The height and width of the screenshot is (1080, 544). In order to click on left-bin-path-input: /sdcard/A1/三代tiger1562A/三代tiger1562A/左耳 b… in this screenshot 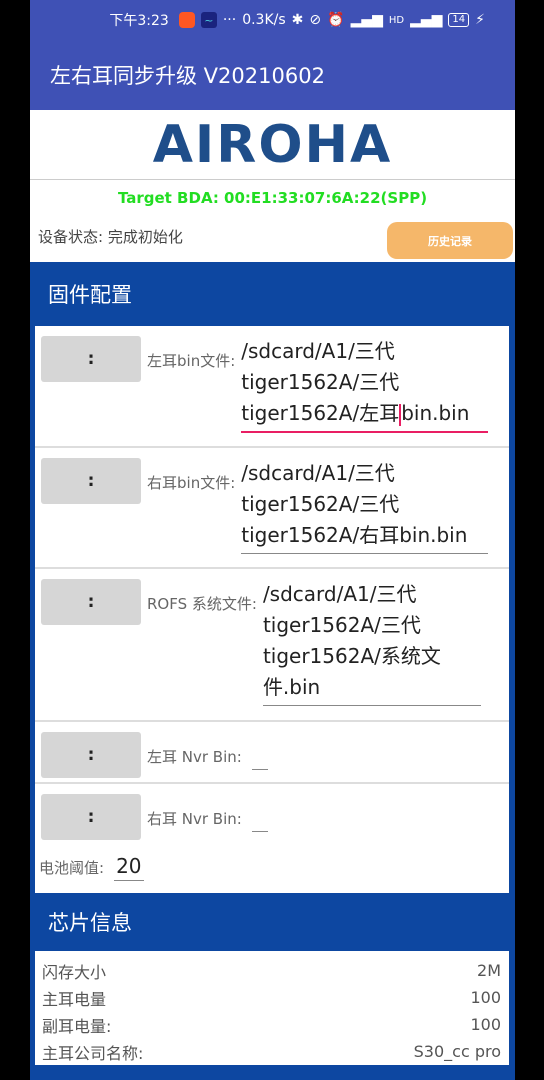, I will do `click(365, 384)`.